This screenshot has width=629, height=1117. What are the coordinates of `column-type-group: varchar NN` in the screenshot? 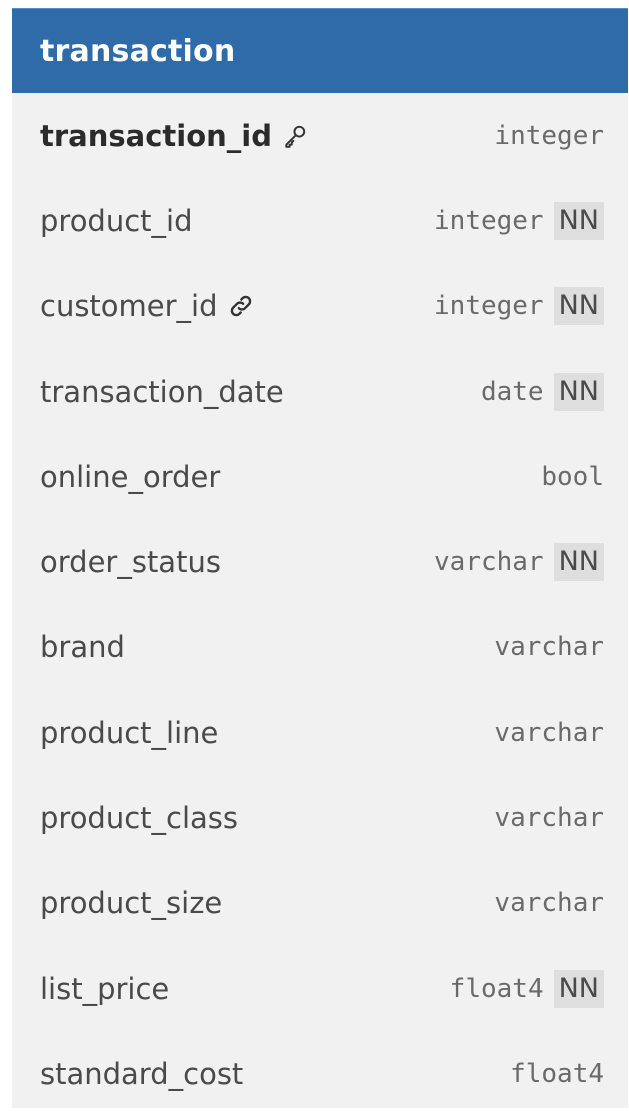 It's located at (519, 562).